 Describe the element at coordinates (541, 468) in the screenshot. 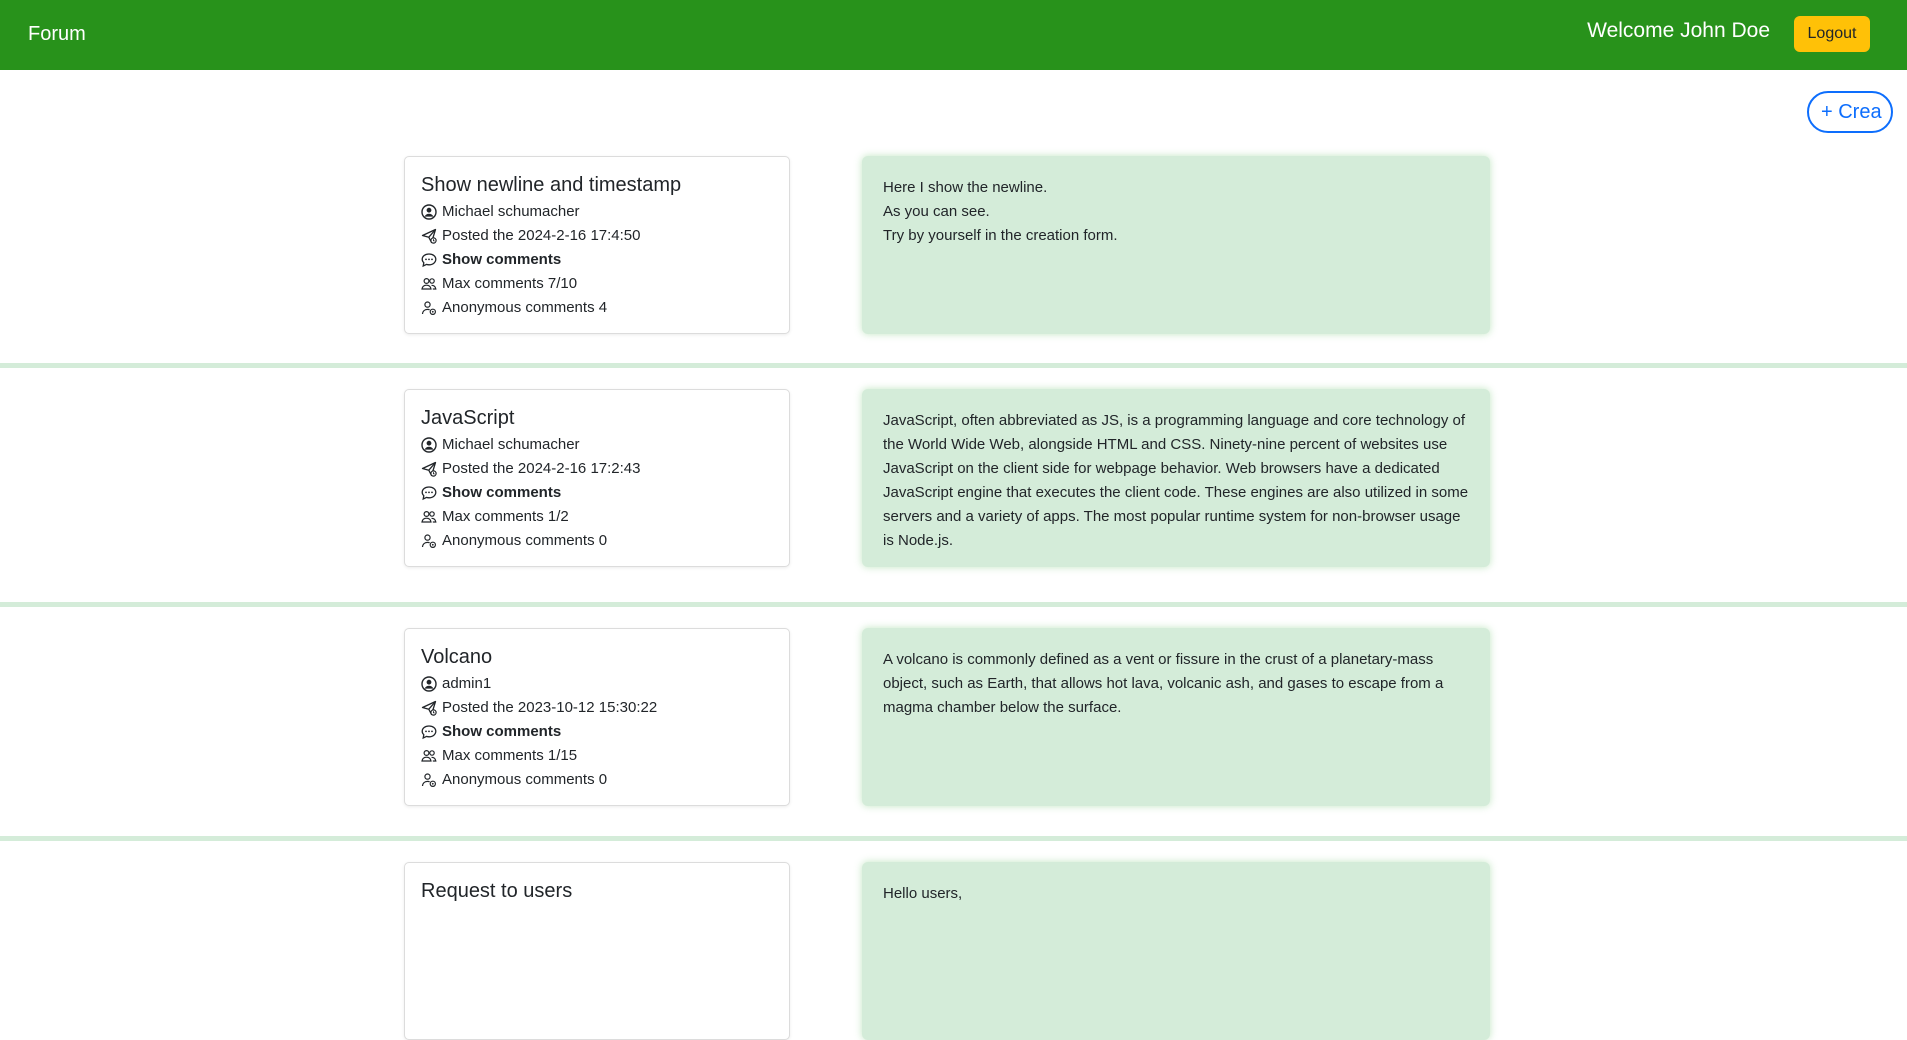

I see `post-timestamp: Posted the 2024-2-16 17:2:43` at that location.